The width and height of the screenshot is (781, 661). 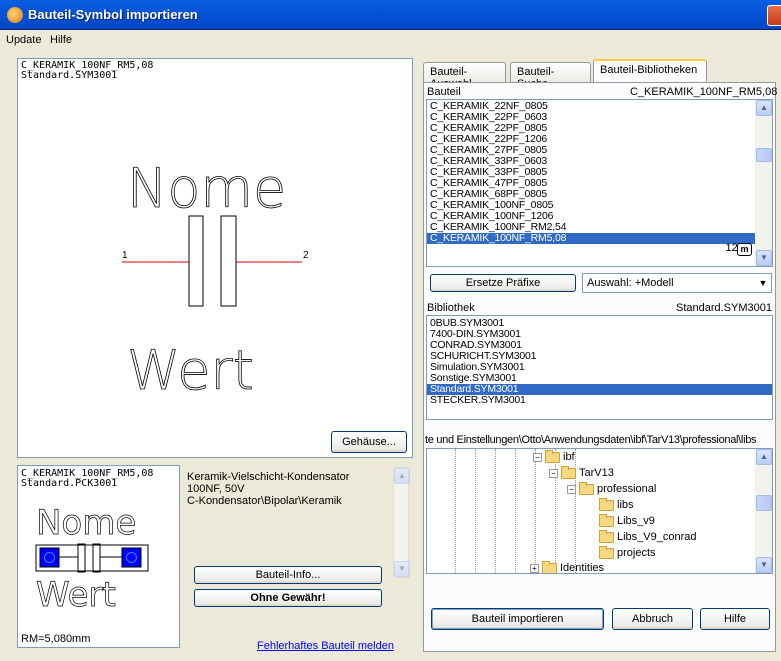 What do you see at coordinates (264, 501) in the screenshot?
I see `description-line2: C-Kondensator\Bipolar\Keramik` at bounding box center [264, 501].